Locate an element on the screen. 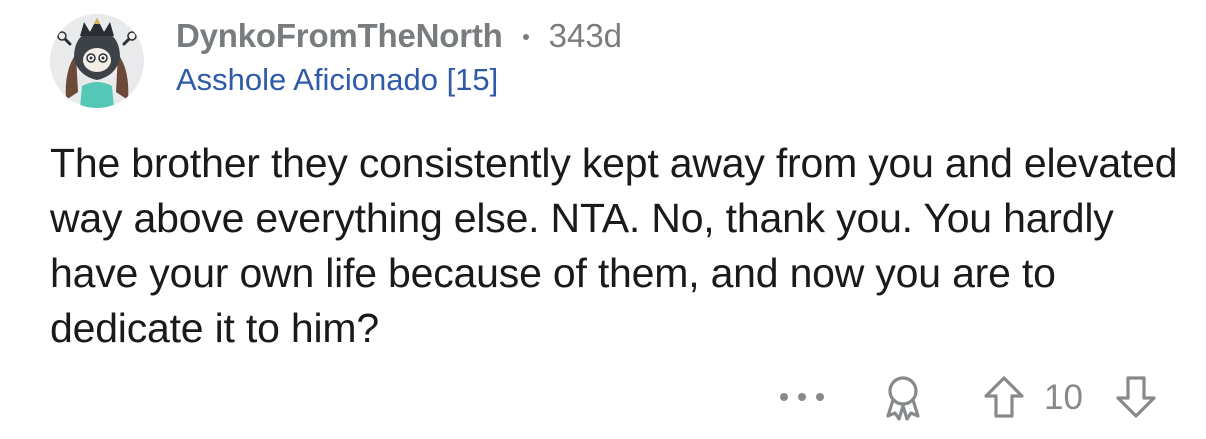 The image size is (1206, 439). comment-actions: 10 is located at coordinates (603, 397).